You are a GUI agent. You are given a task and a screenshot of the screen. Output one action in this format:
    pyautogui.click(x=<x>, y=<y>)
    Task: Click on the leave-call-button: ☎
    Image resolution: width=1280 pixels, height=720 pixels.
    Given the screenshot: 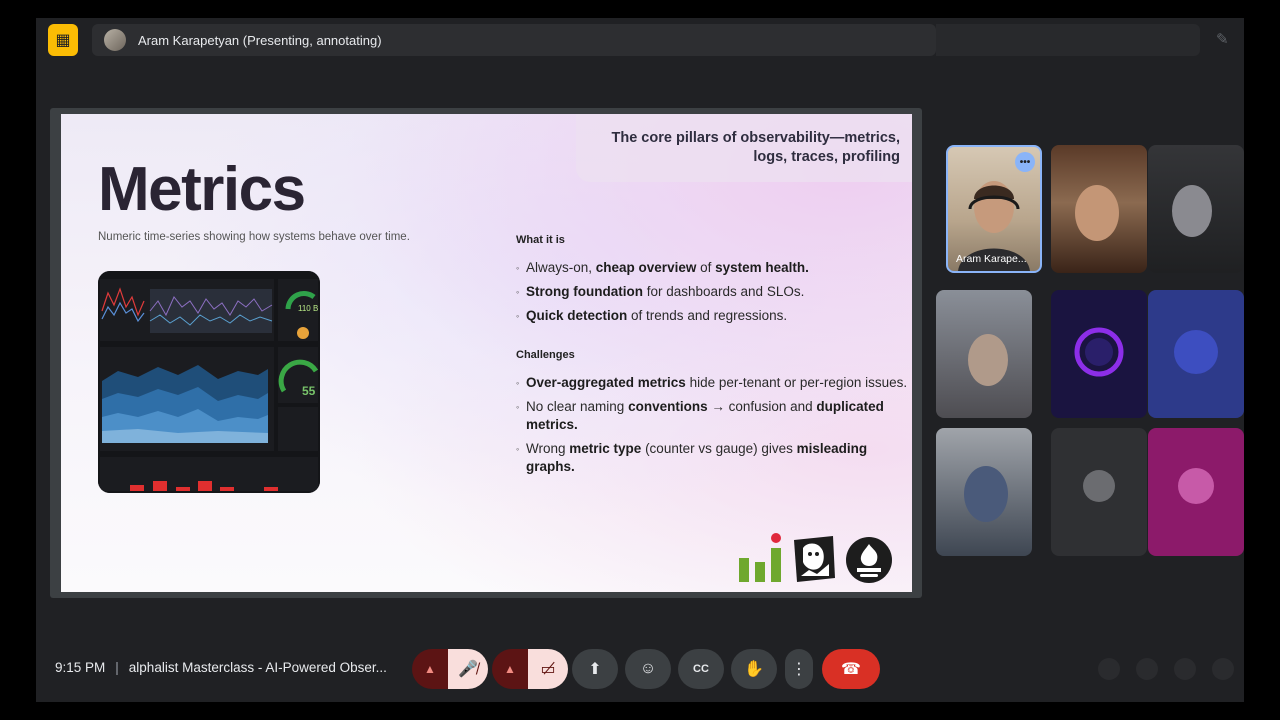 What is the action you would take?
    pyautogui.click(x=851, y=669)
    